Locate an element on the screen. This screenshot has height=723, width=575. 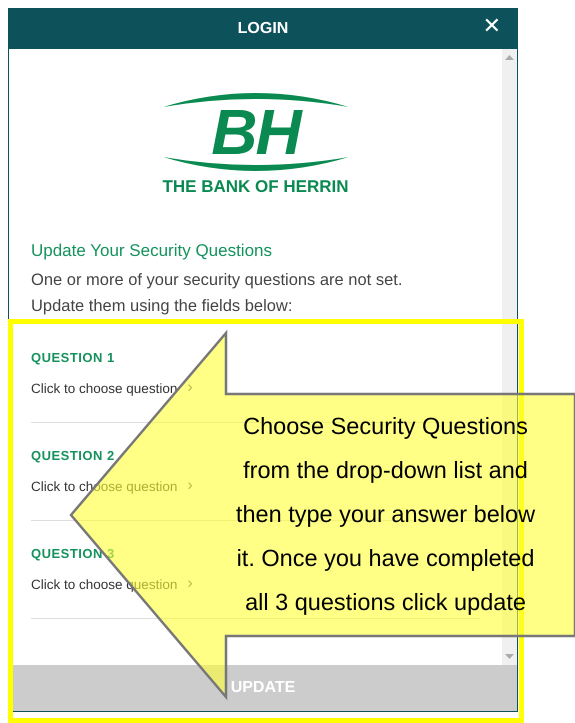
intro-text: Update them using the fields below: is located at coordinates (162, 306).